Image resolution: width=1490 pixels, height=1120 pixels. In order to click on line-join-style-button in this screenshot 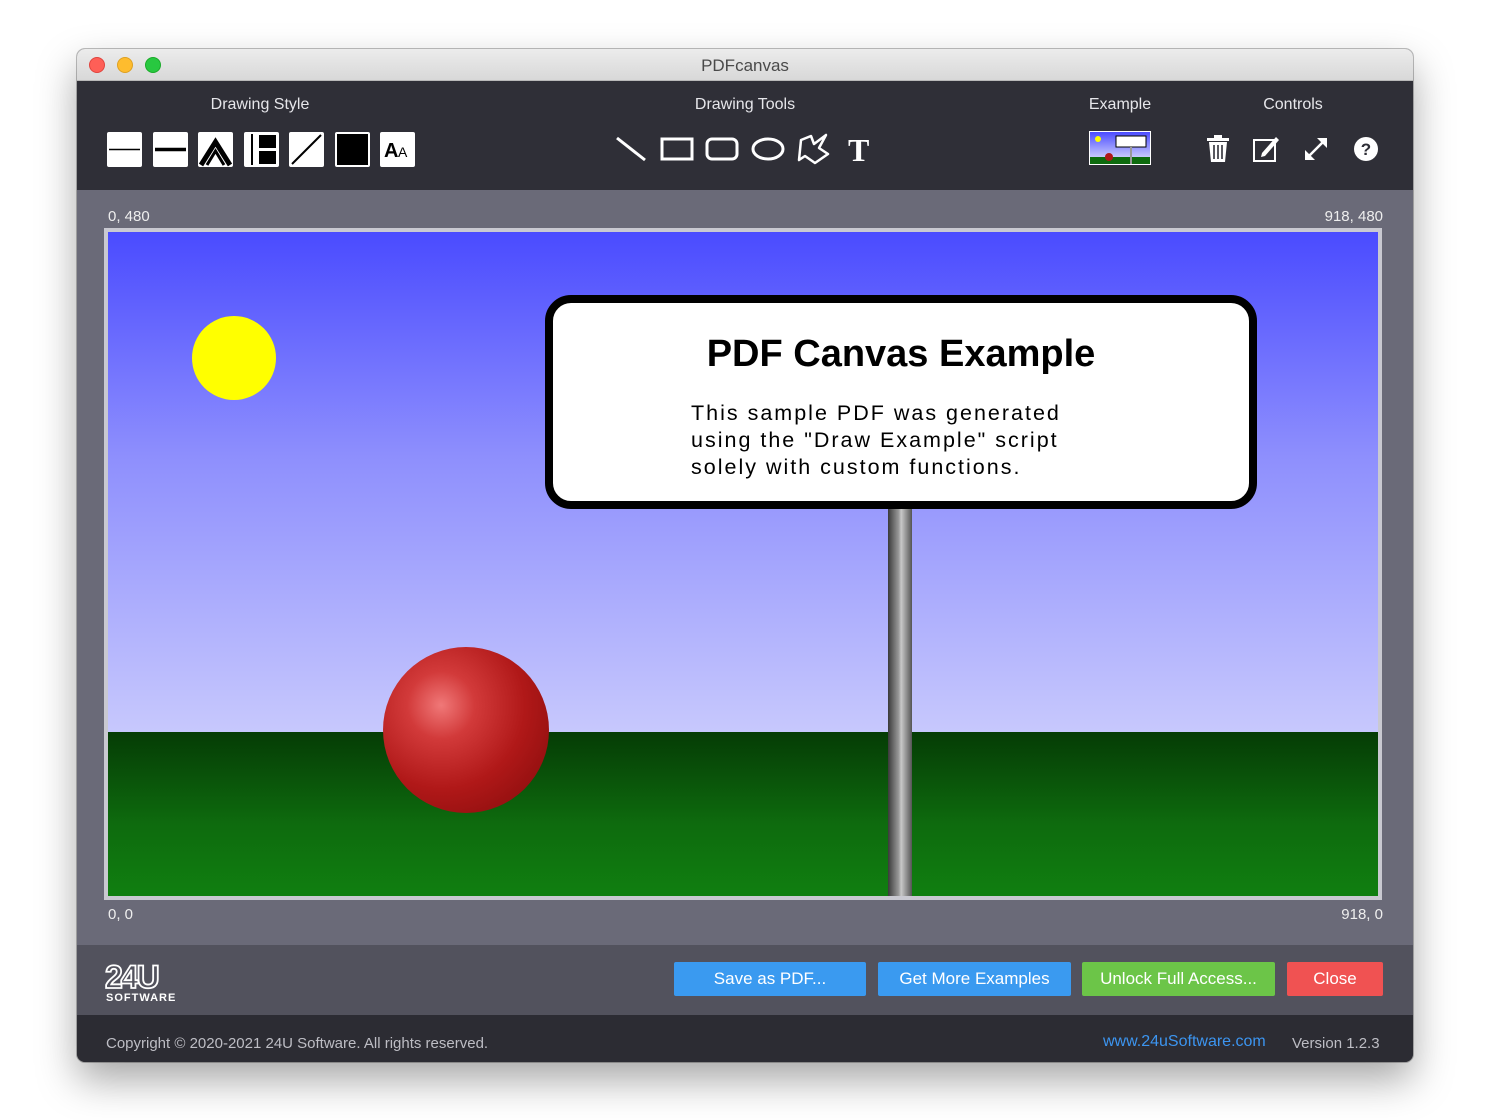, I will do `click(215, 149)`.